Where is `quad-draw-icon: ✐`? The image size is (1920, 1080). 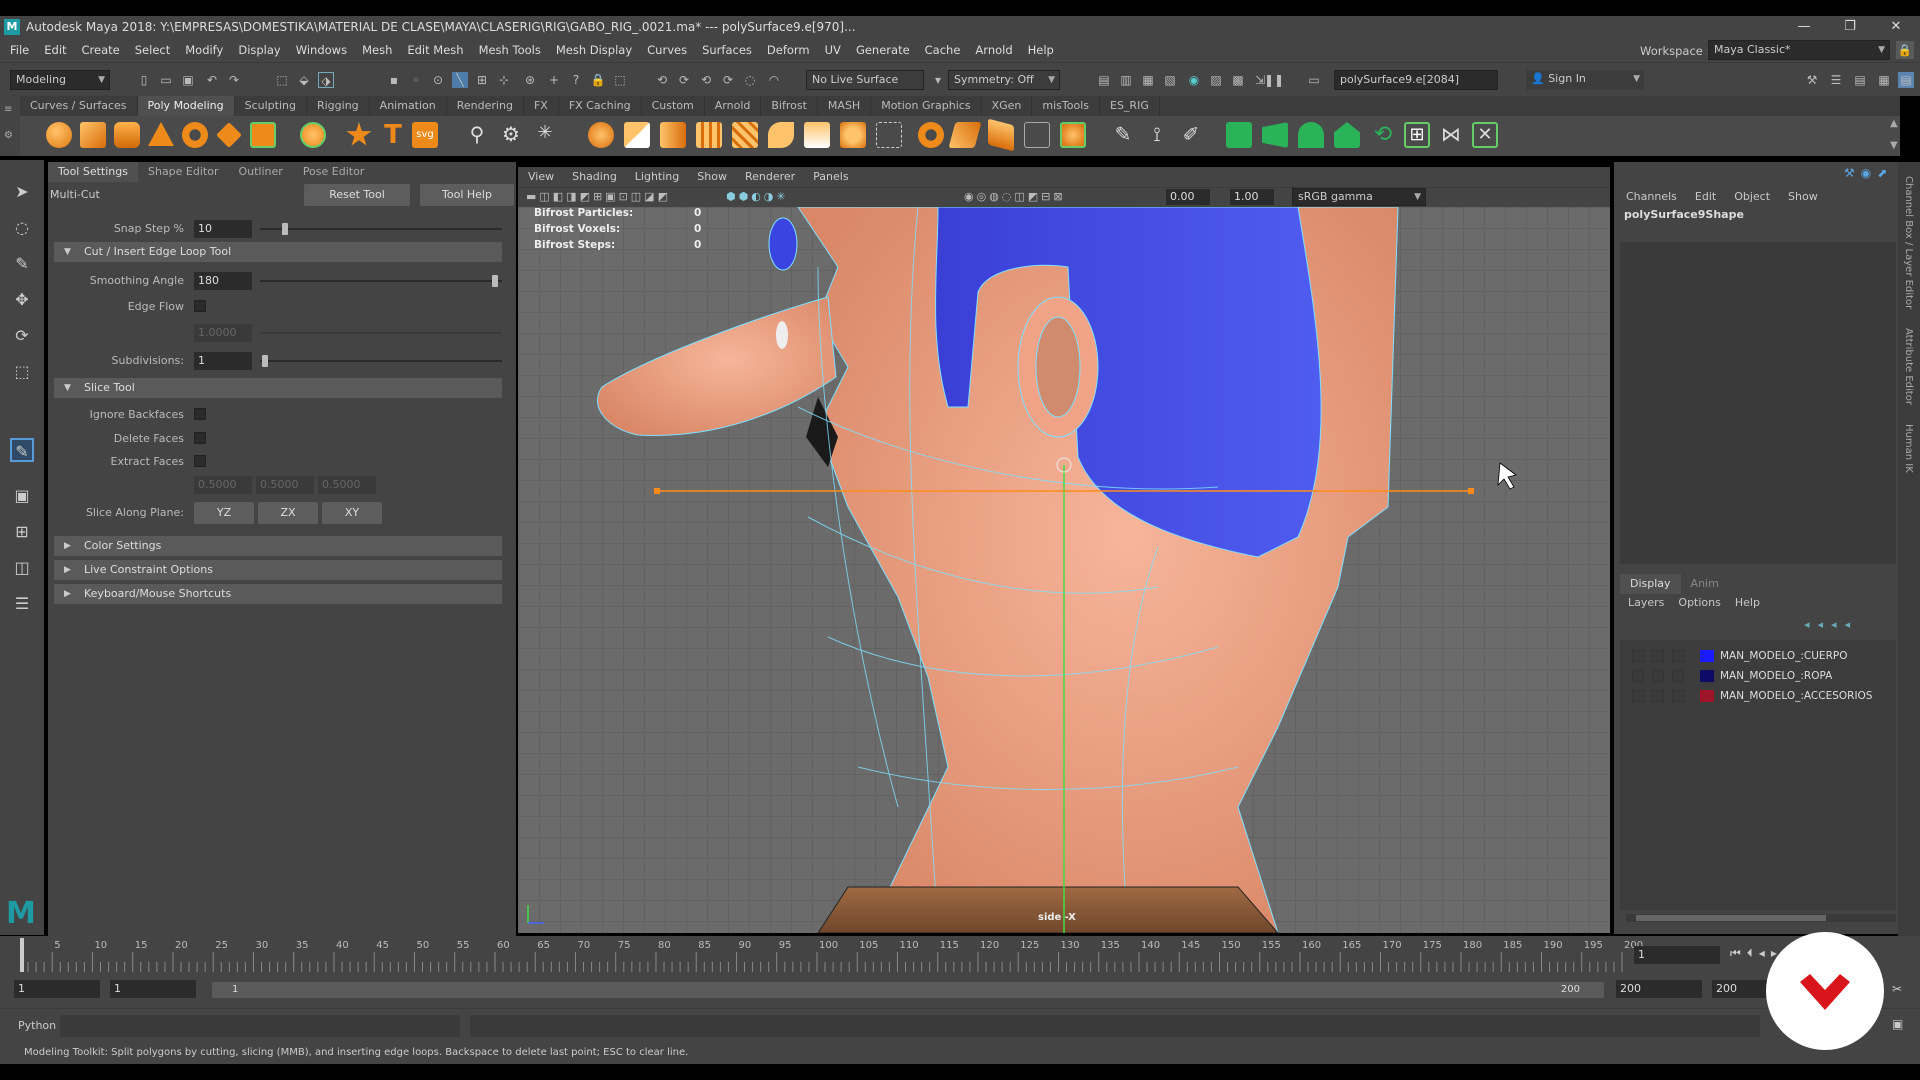 quad-draw-icon: ✐ is located at coordinates (1191, 135).